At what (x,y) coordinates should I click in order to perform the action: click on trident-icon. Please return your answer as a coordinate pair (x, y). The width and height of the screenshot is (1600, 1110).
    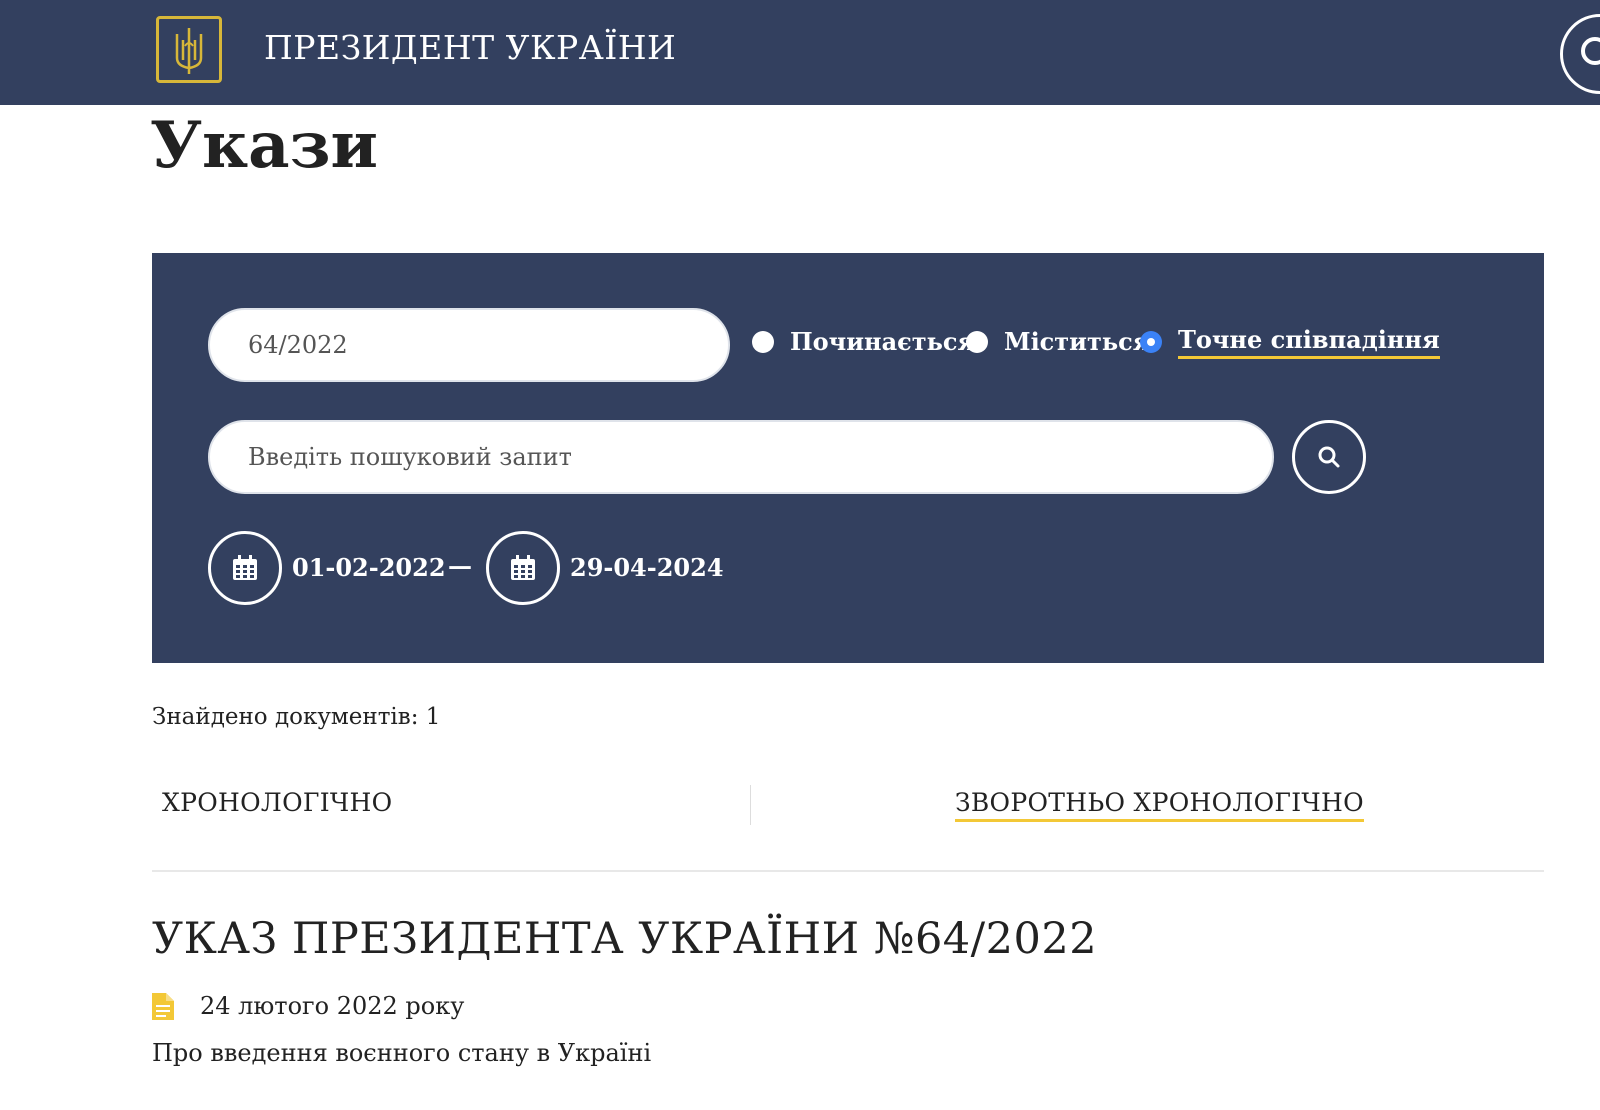
    Looking at the image, I should click on (189, 49).